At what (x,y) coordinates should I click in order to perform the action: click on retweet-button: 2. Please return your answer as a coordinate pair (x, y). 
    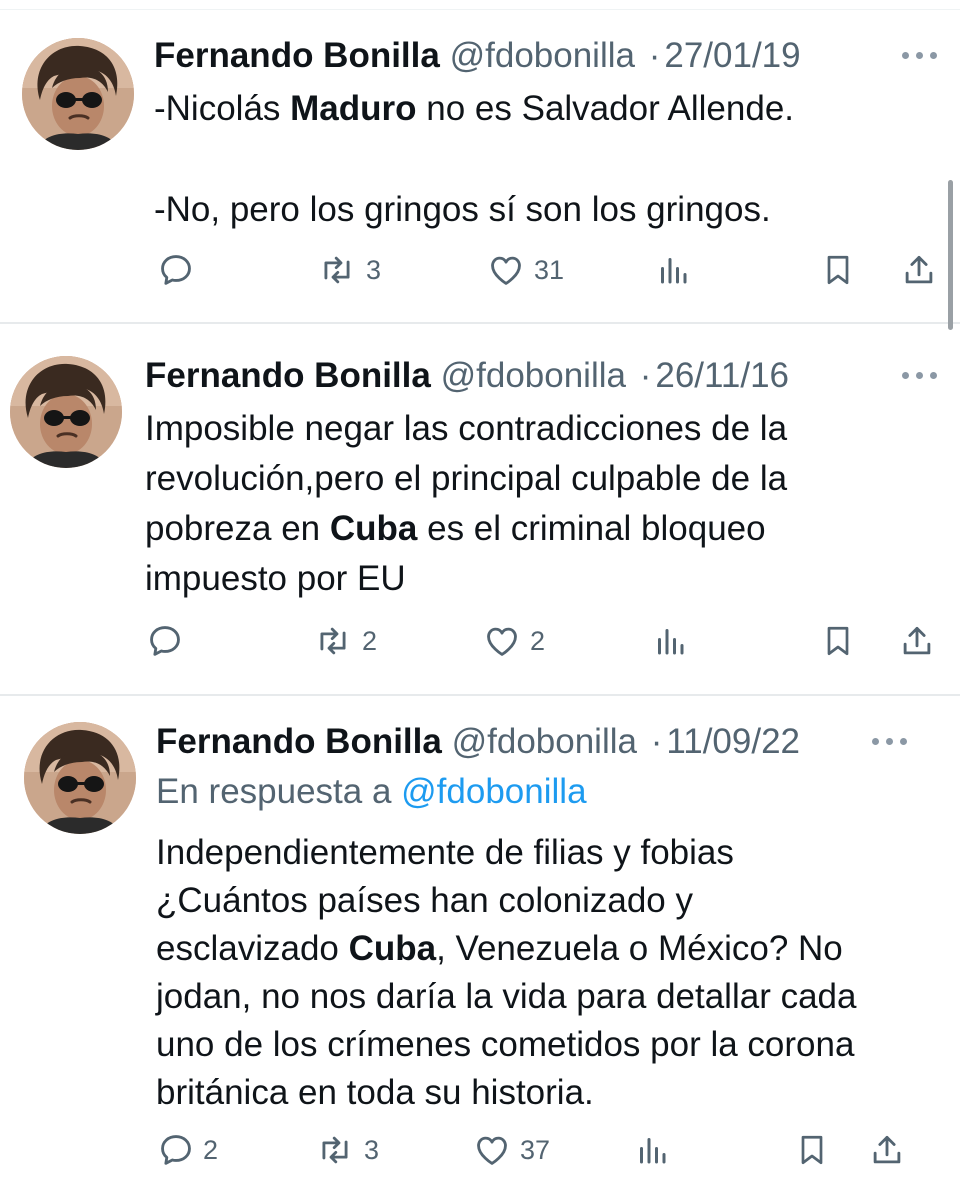
    Looking at the image, I should click on (344, 641).